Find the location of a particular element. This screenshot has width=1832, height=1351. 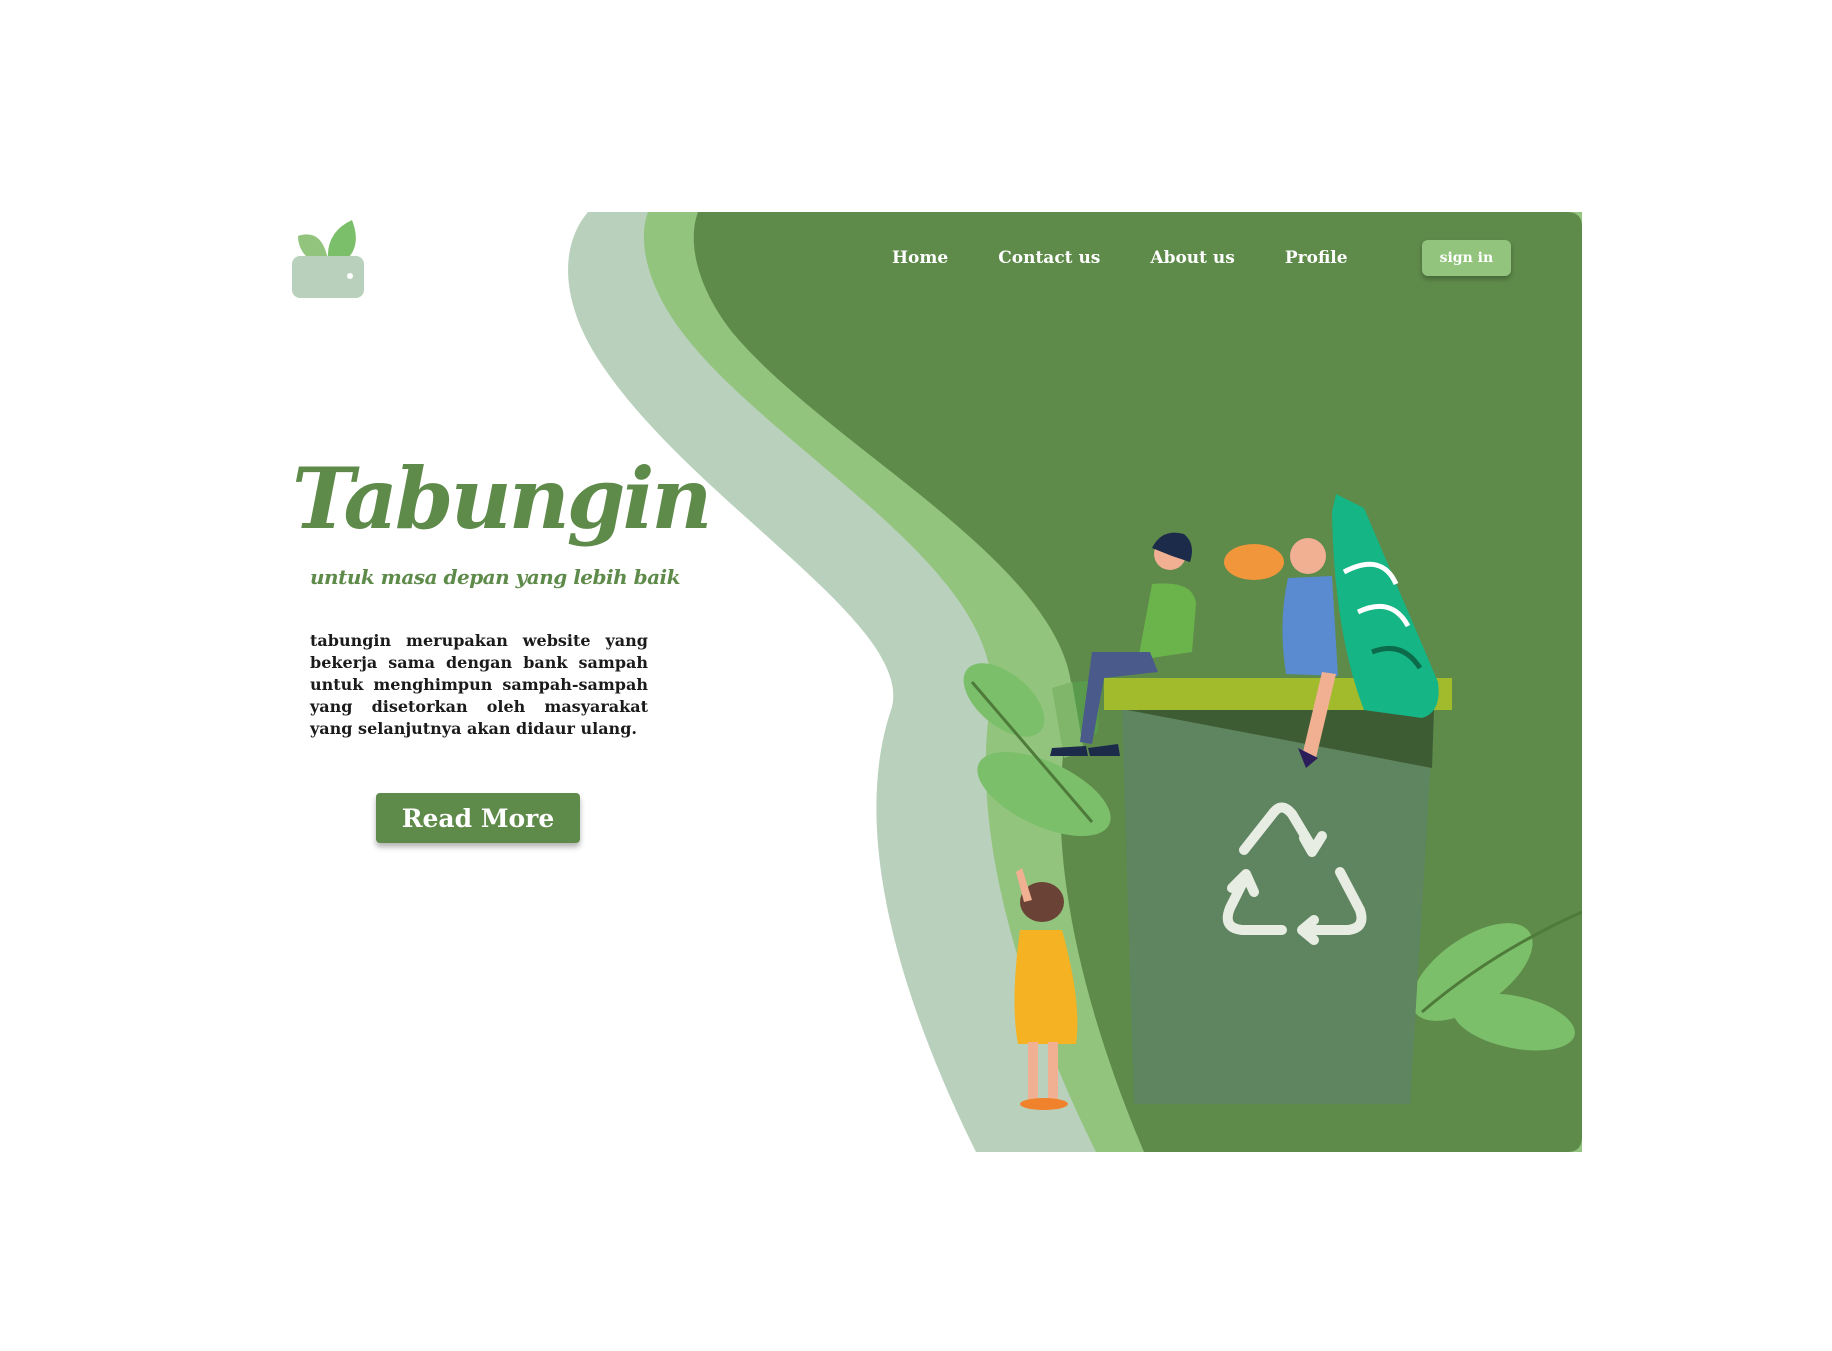

read-more-button: Read More is located at coordinates (478, 818).